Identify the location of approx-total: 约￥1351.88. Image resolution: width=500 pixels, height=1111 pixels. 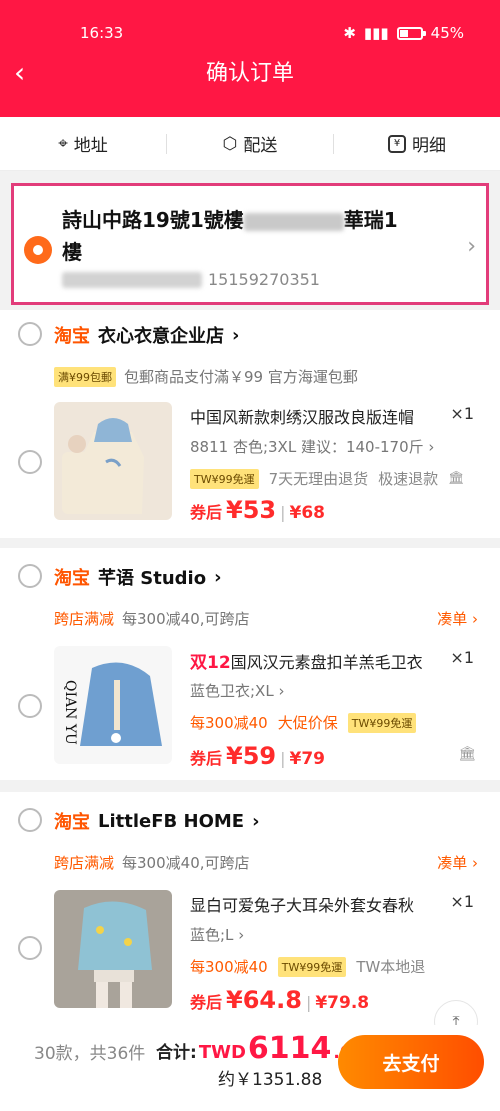
(270, 1080).